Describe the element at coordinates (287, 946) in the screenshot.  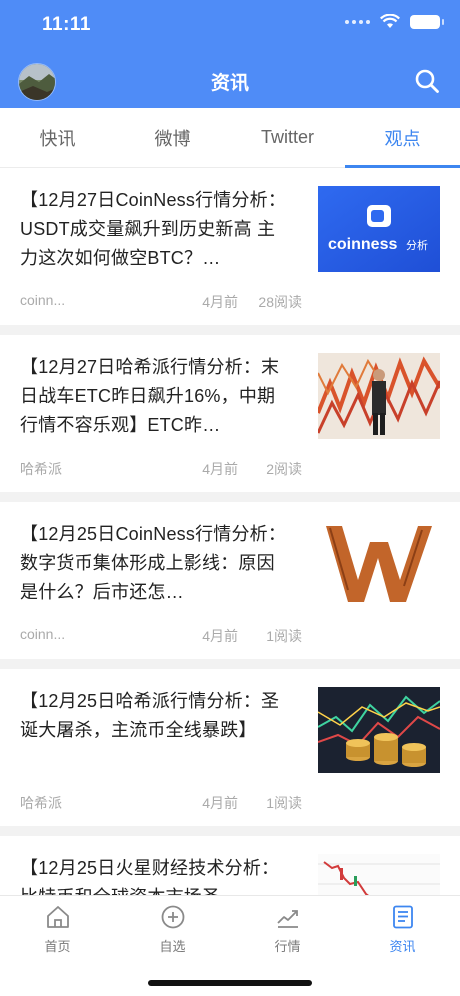
I see `nav-market-label: 行情` at that location.